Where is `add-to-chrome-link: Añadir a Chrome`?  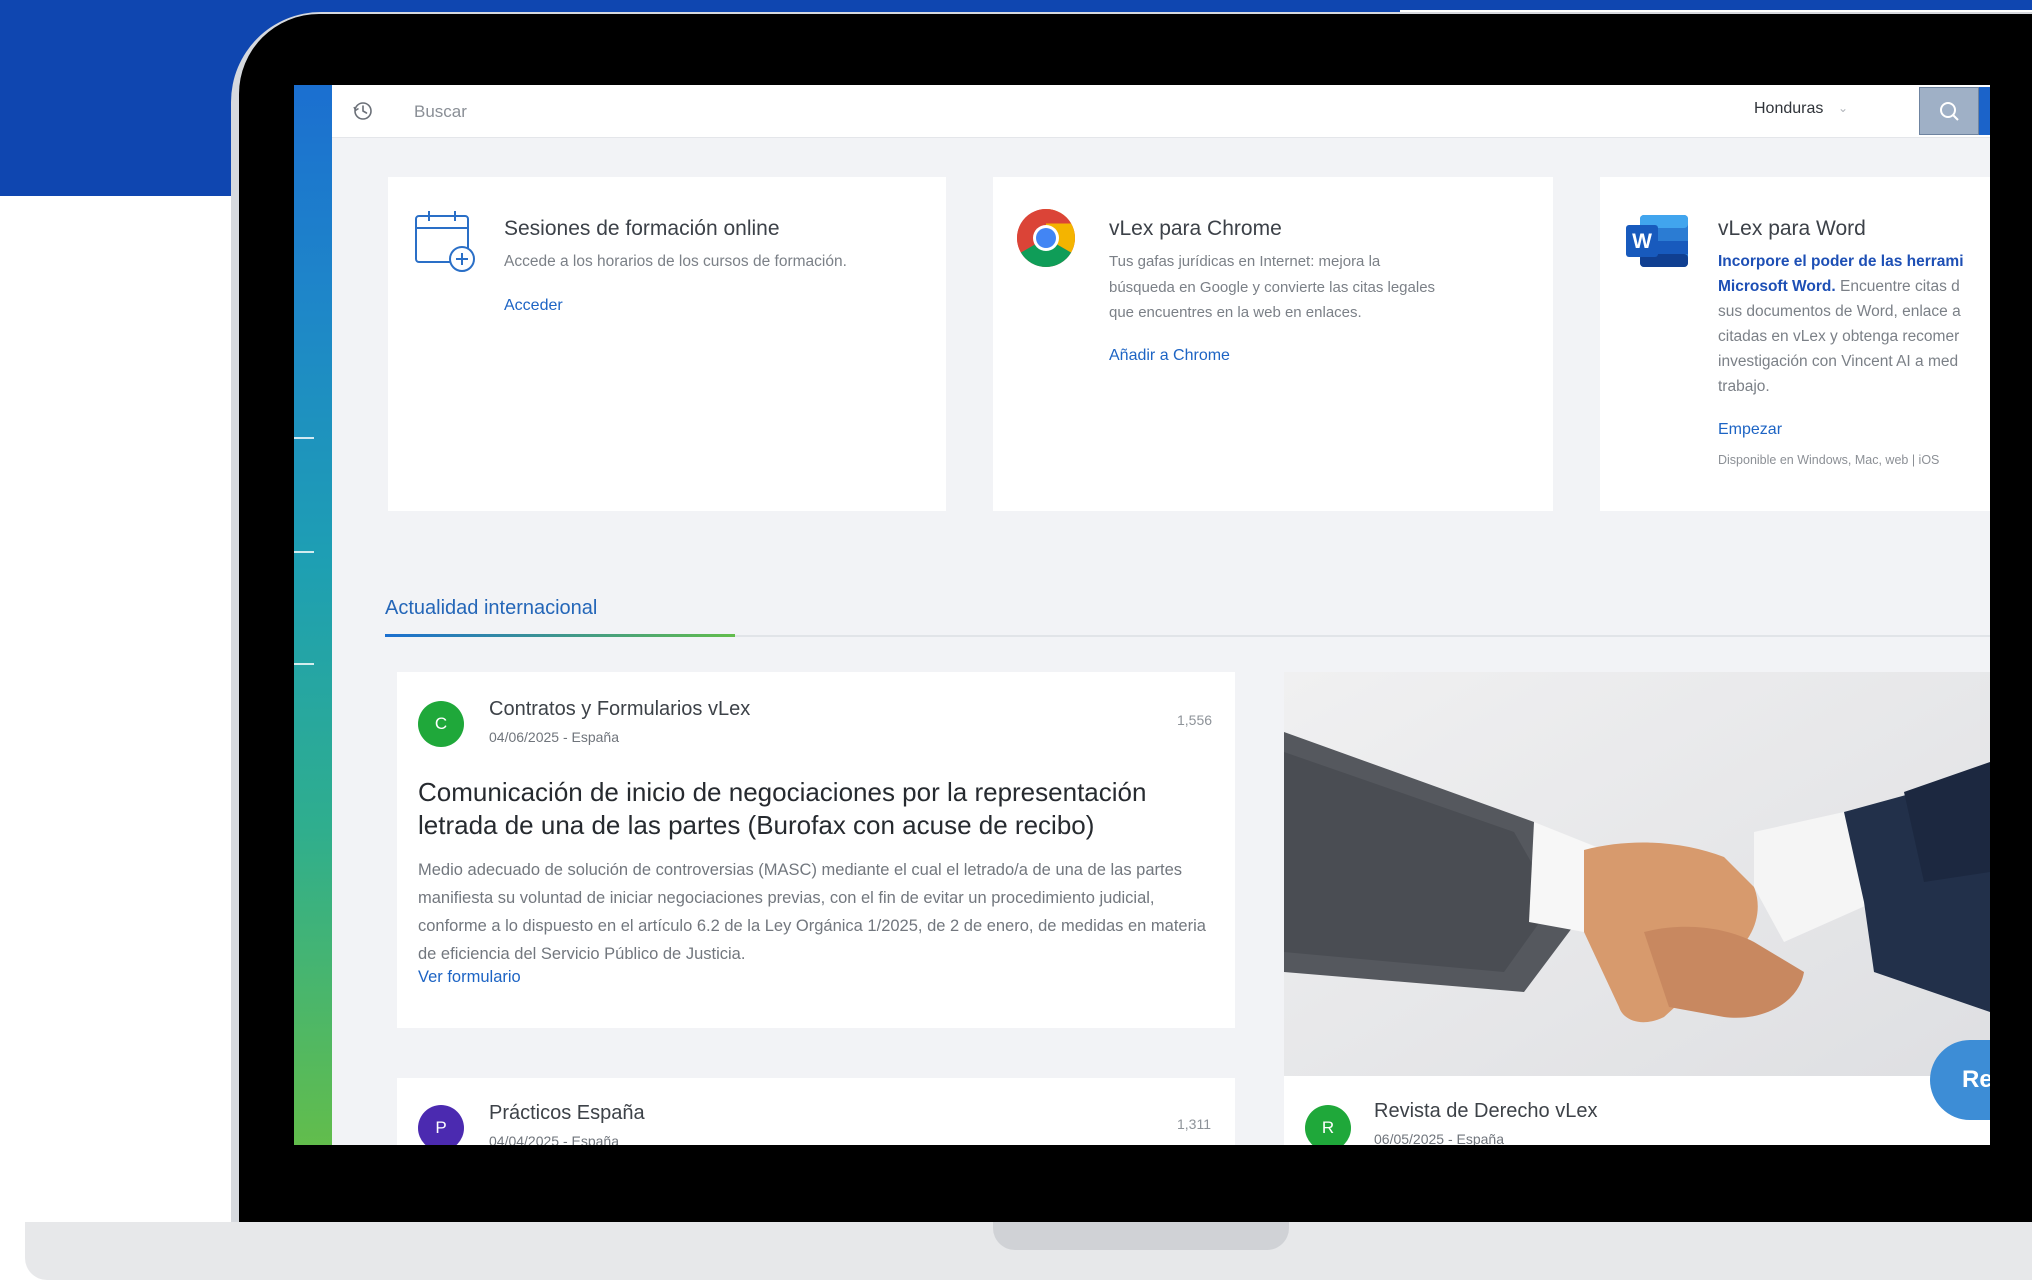 add-to-chrome-link: Añadir a Chrome is located at coordinates (1169, 356).